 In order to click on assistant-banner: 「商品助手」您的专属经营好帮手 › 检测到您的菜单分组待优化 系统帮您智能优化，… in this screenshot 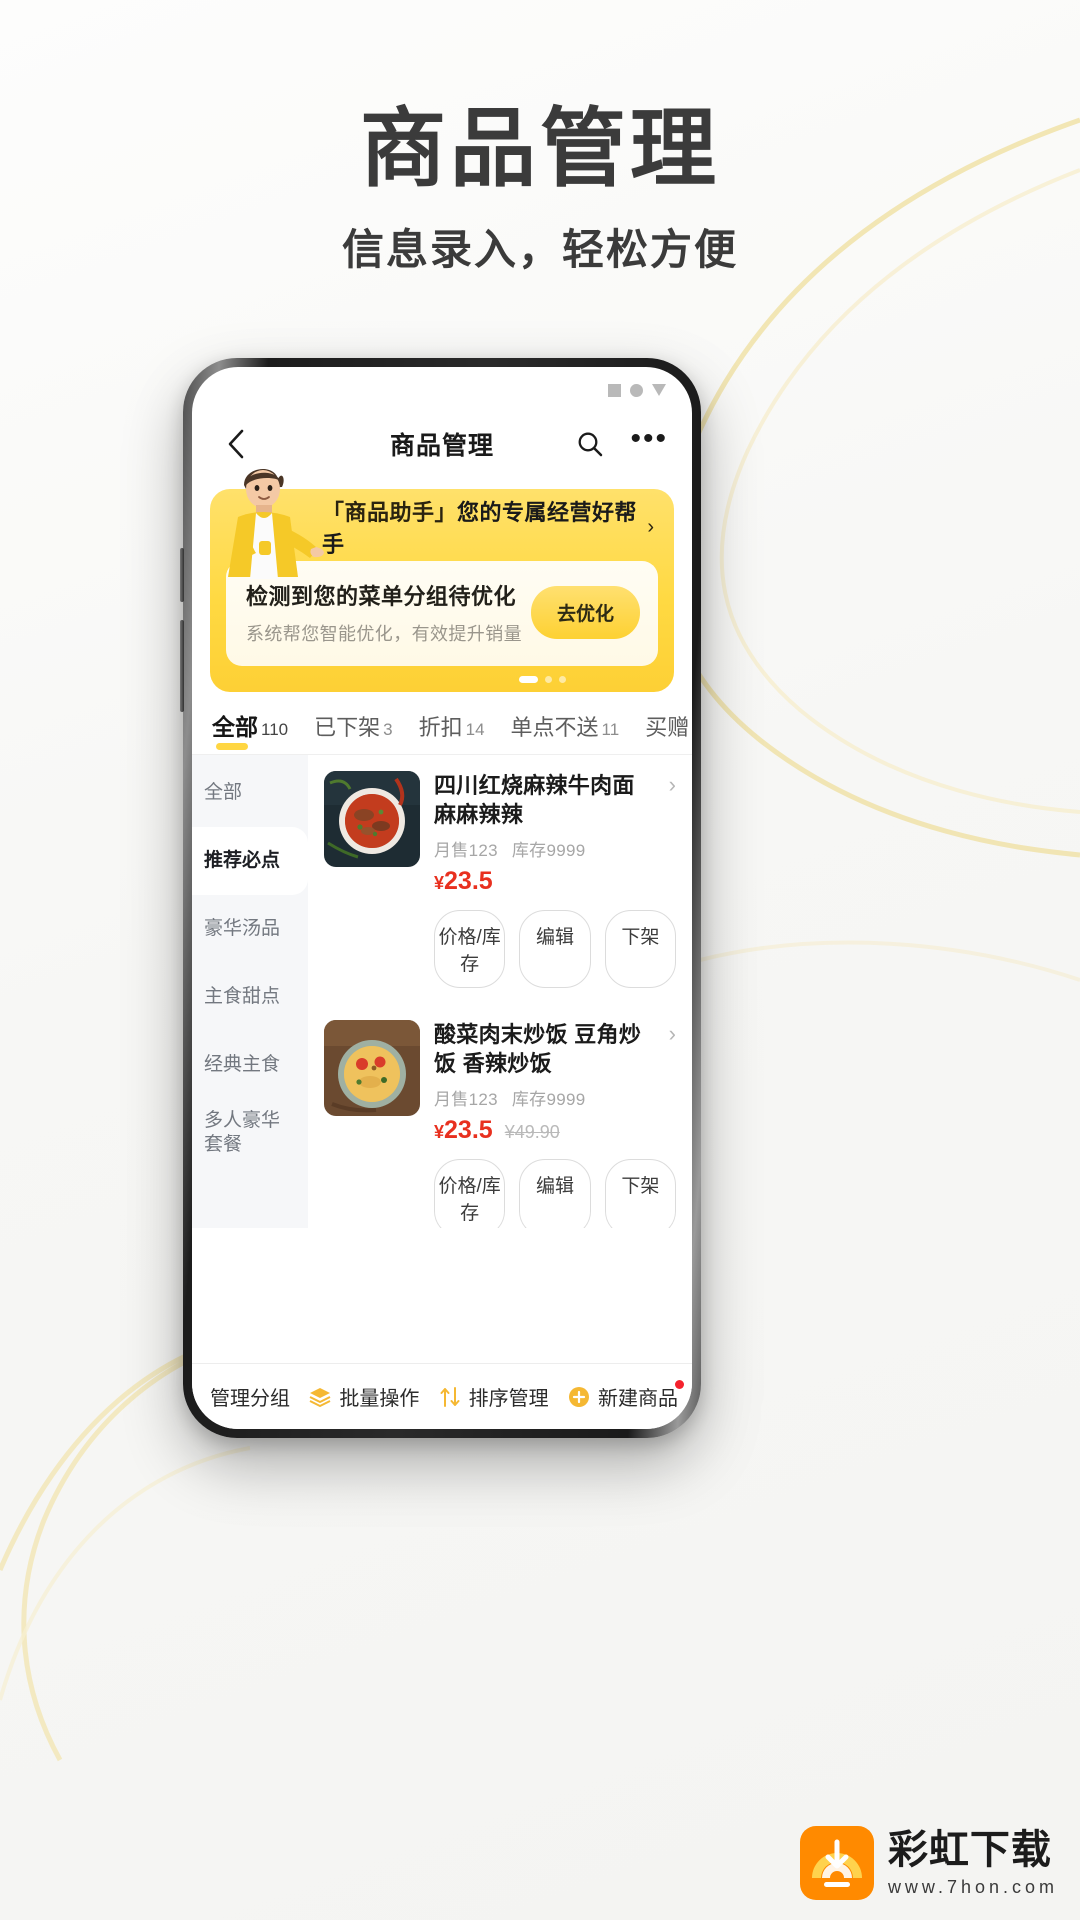, I will do `click(442, 580)`.